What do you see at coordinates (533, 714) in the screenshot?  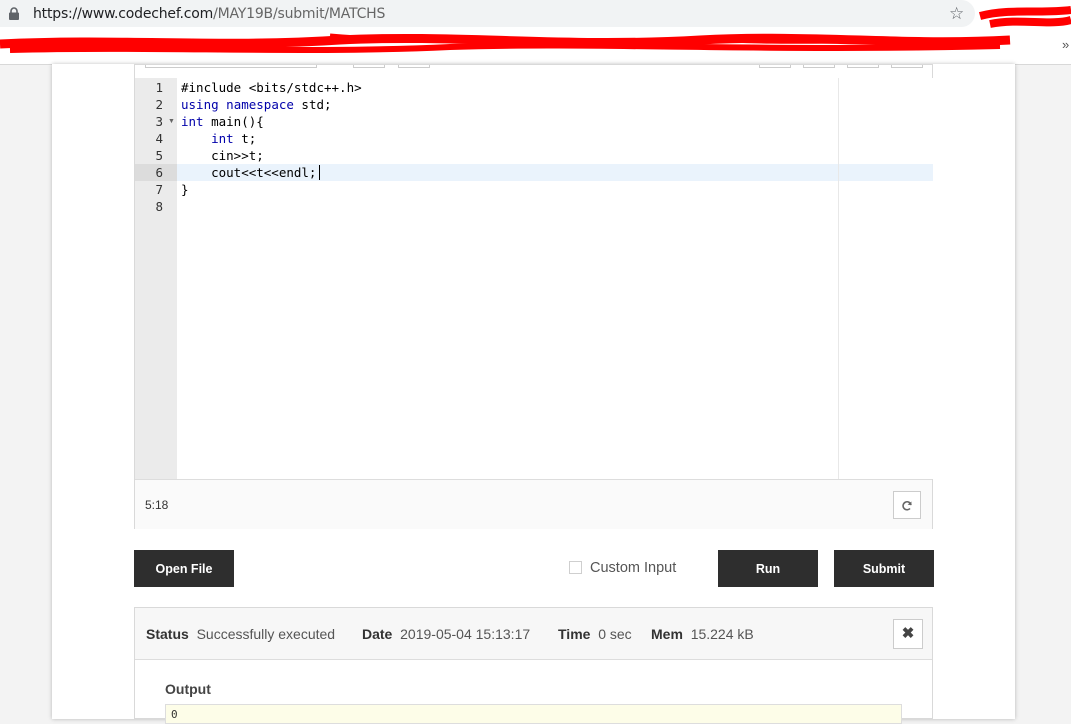 I see `output-value: 0` at bounding box center [533, 714].